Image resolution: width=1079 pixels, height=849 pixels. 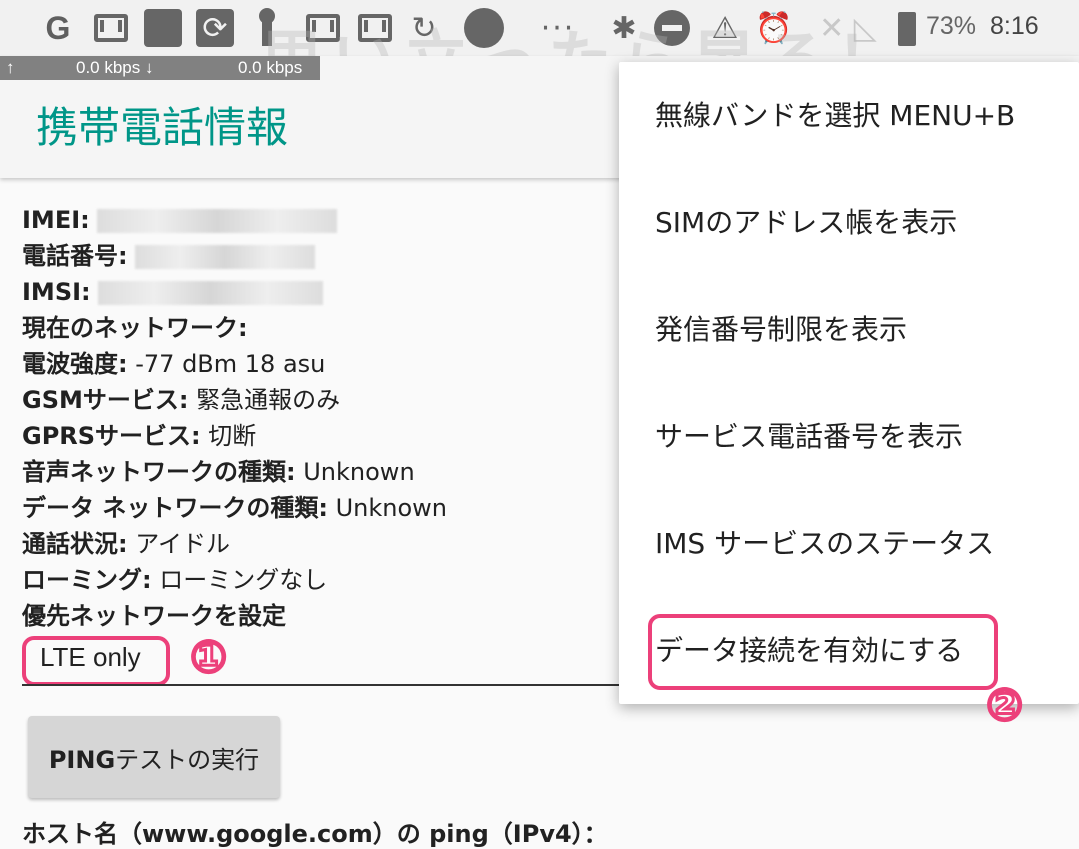 I want to click on info-label: 優先ネットワークを設定, so click(x=154, y=616).